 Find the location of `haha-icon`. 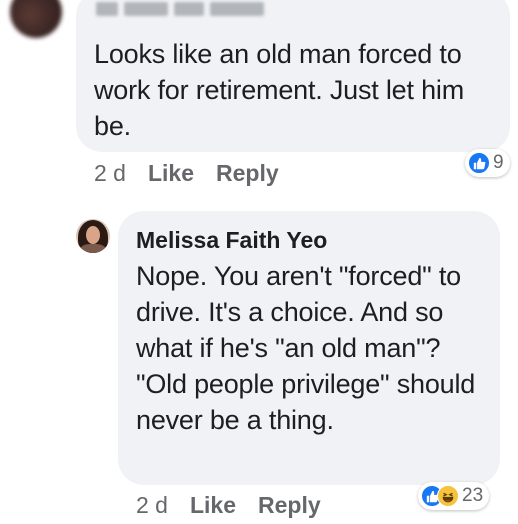

haha-icon is located at coordinates (448, 496).